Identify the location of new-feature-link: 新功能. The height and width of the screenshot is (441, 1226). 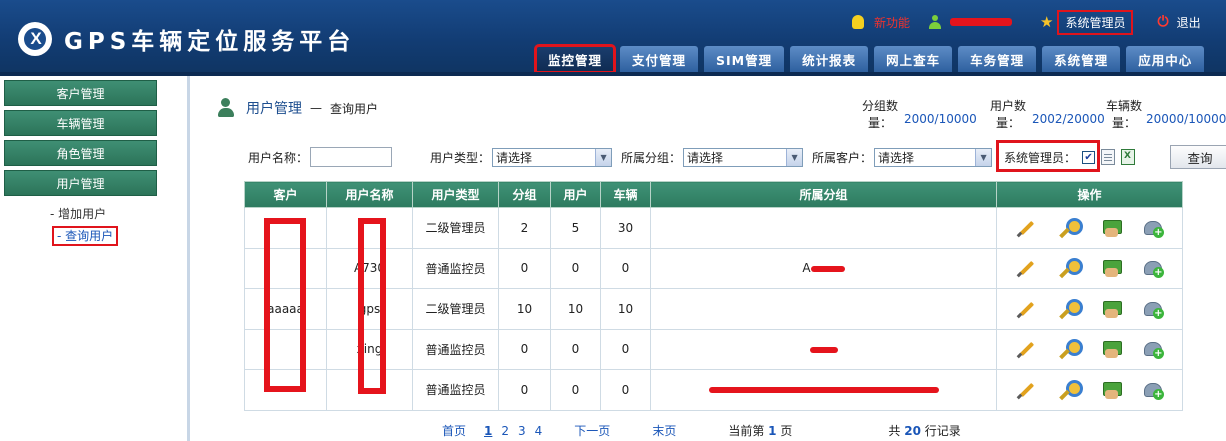
(881, 22).